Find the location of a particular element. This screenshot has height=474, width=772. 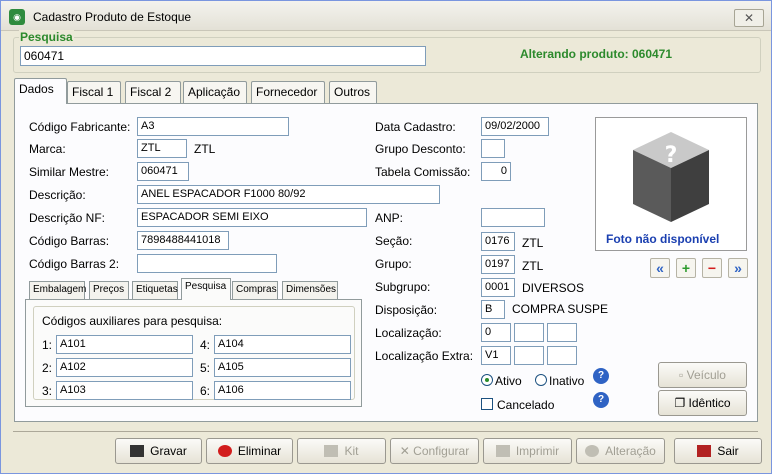

configurar-button: ✕ Configurar is located at coordinates (434, 451).